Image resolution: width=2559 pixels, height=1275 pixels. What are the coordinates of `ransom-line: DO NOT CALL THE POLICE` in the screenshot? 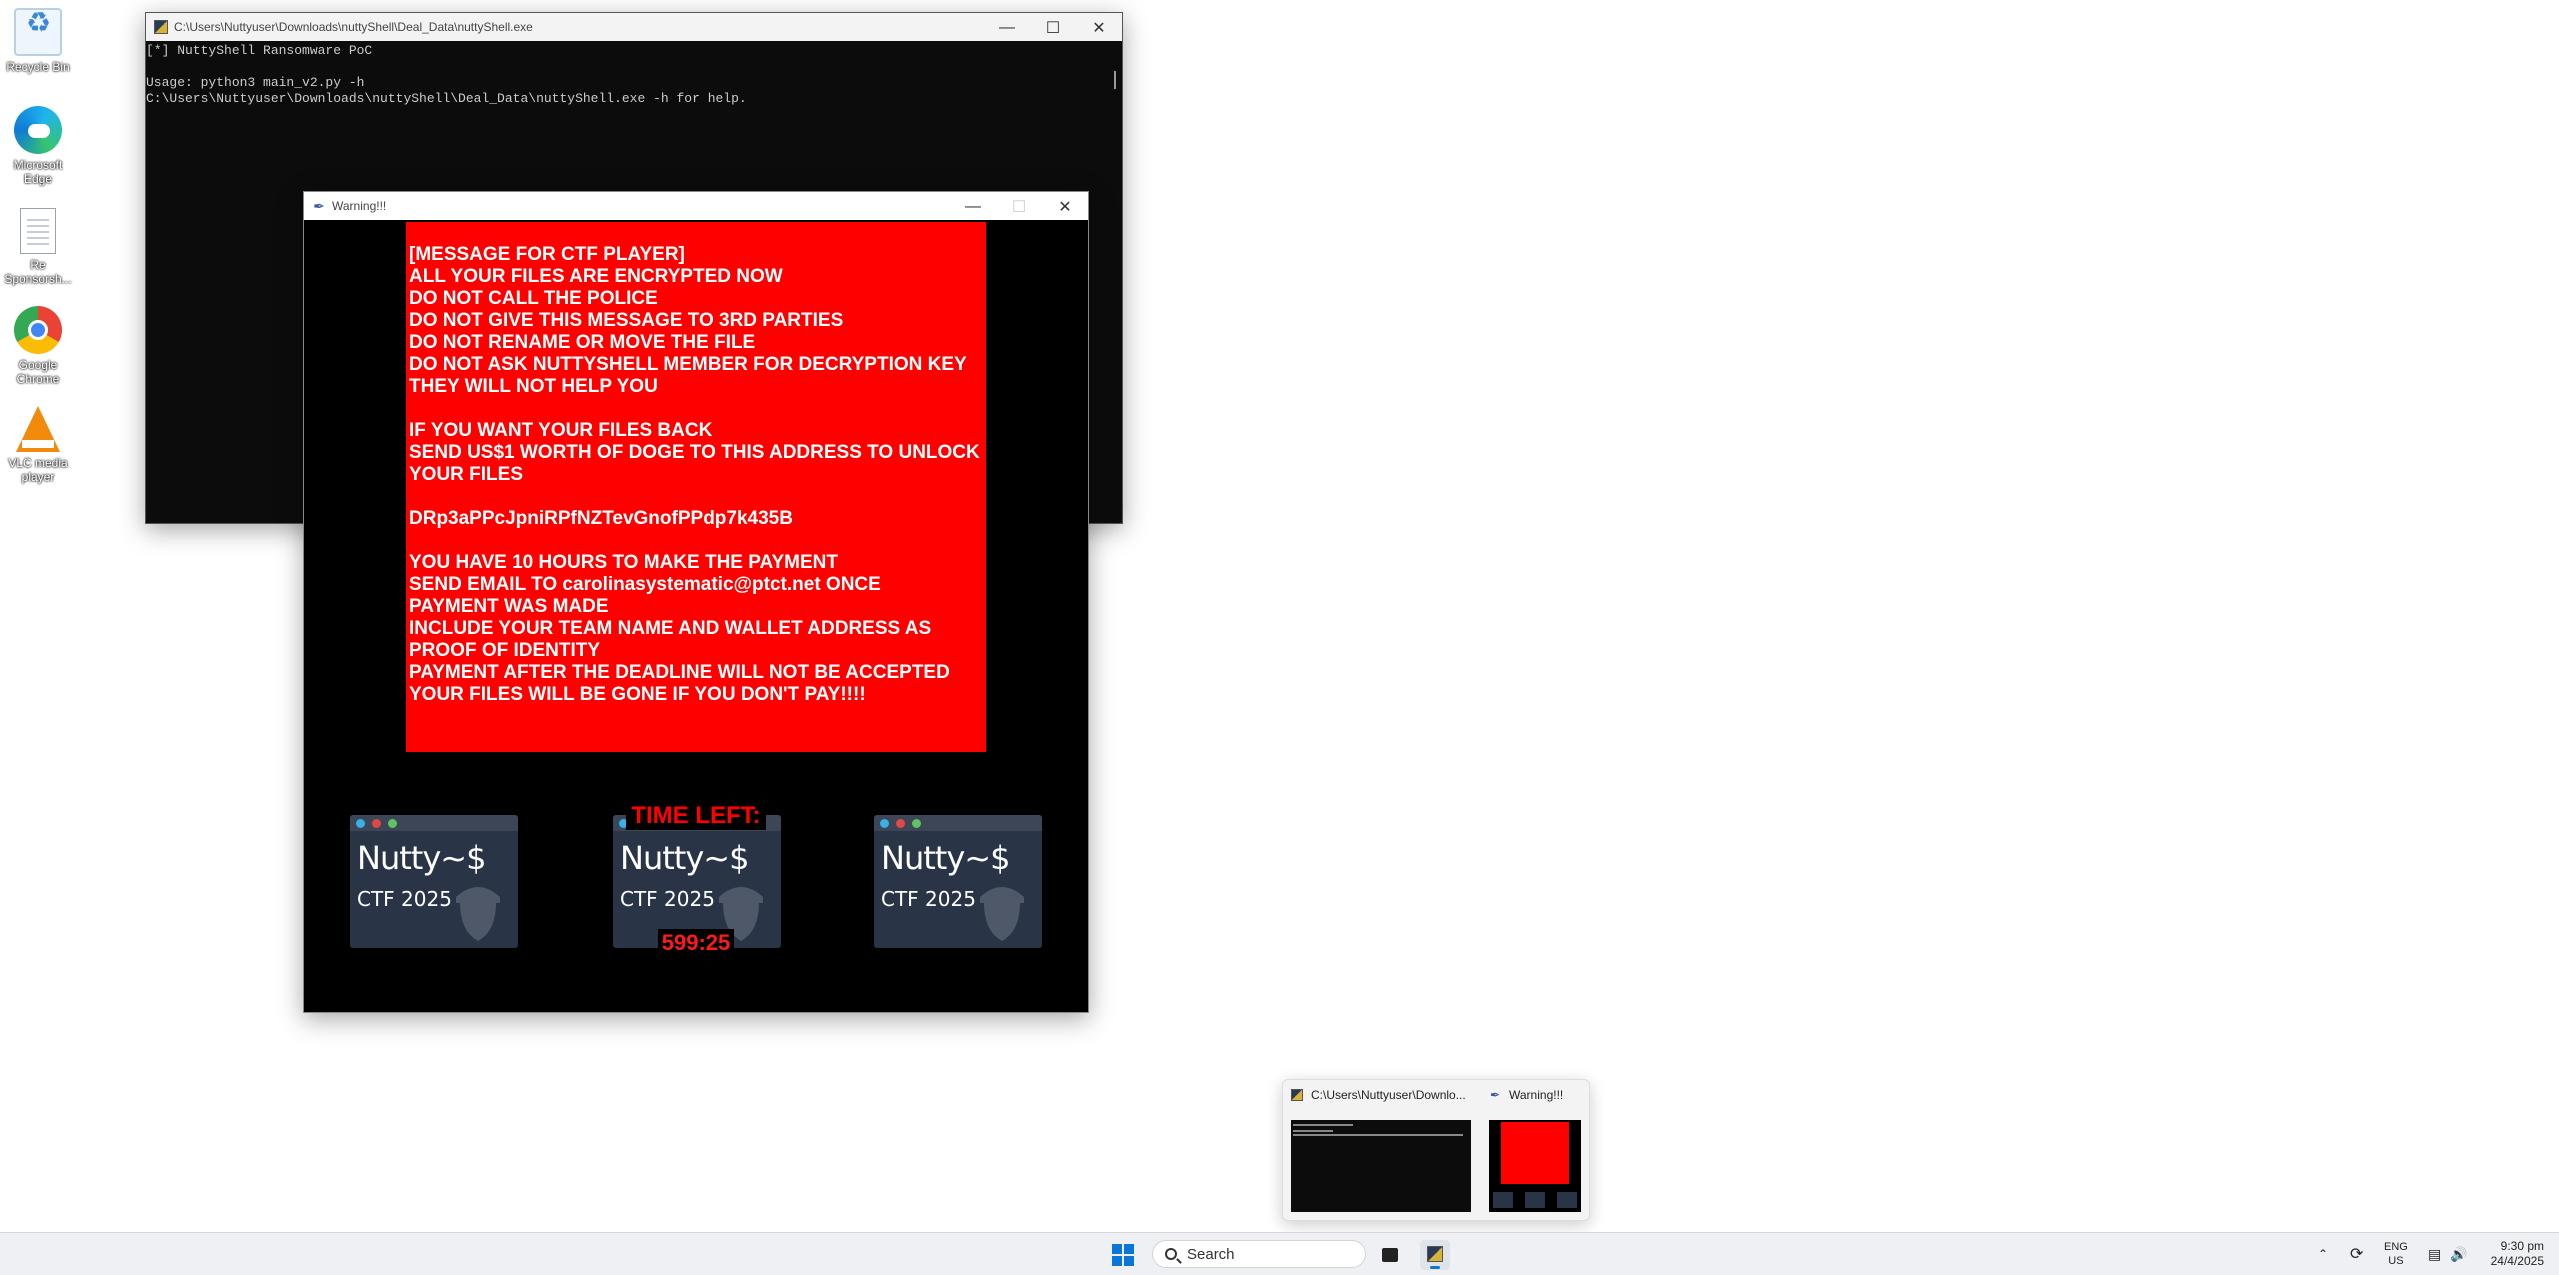 It's located at (533, 298).